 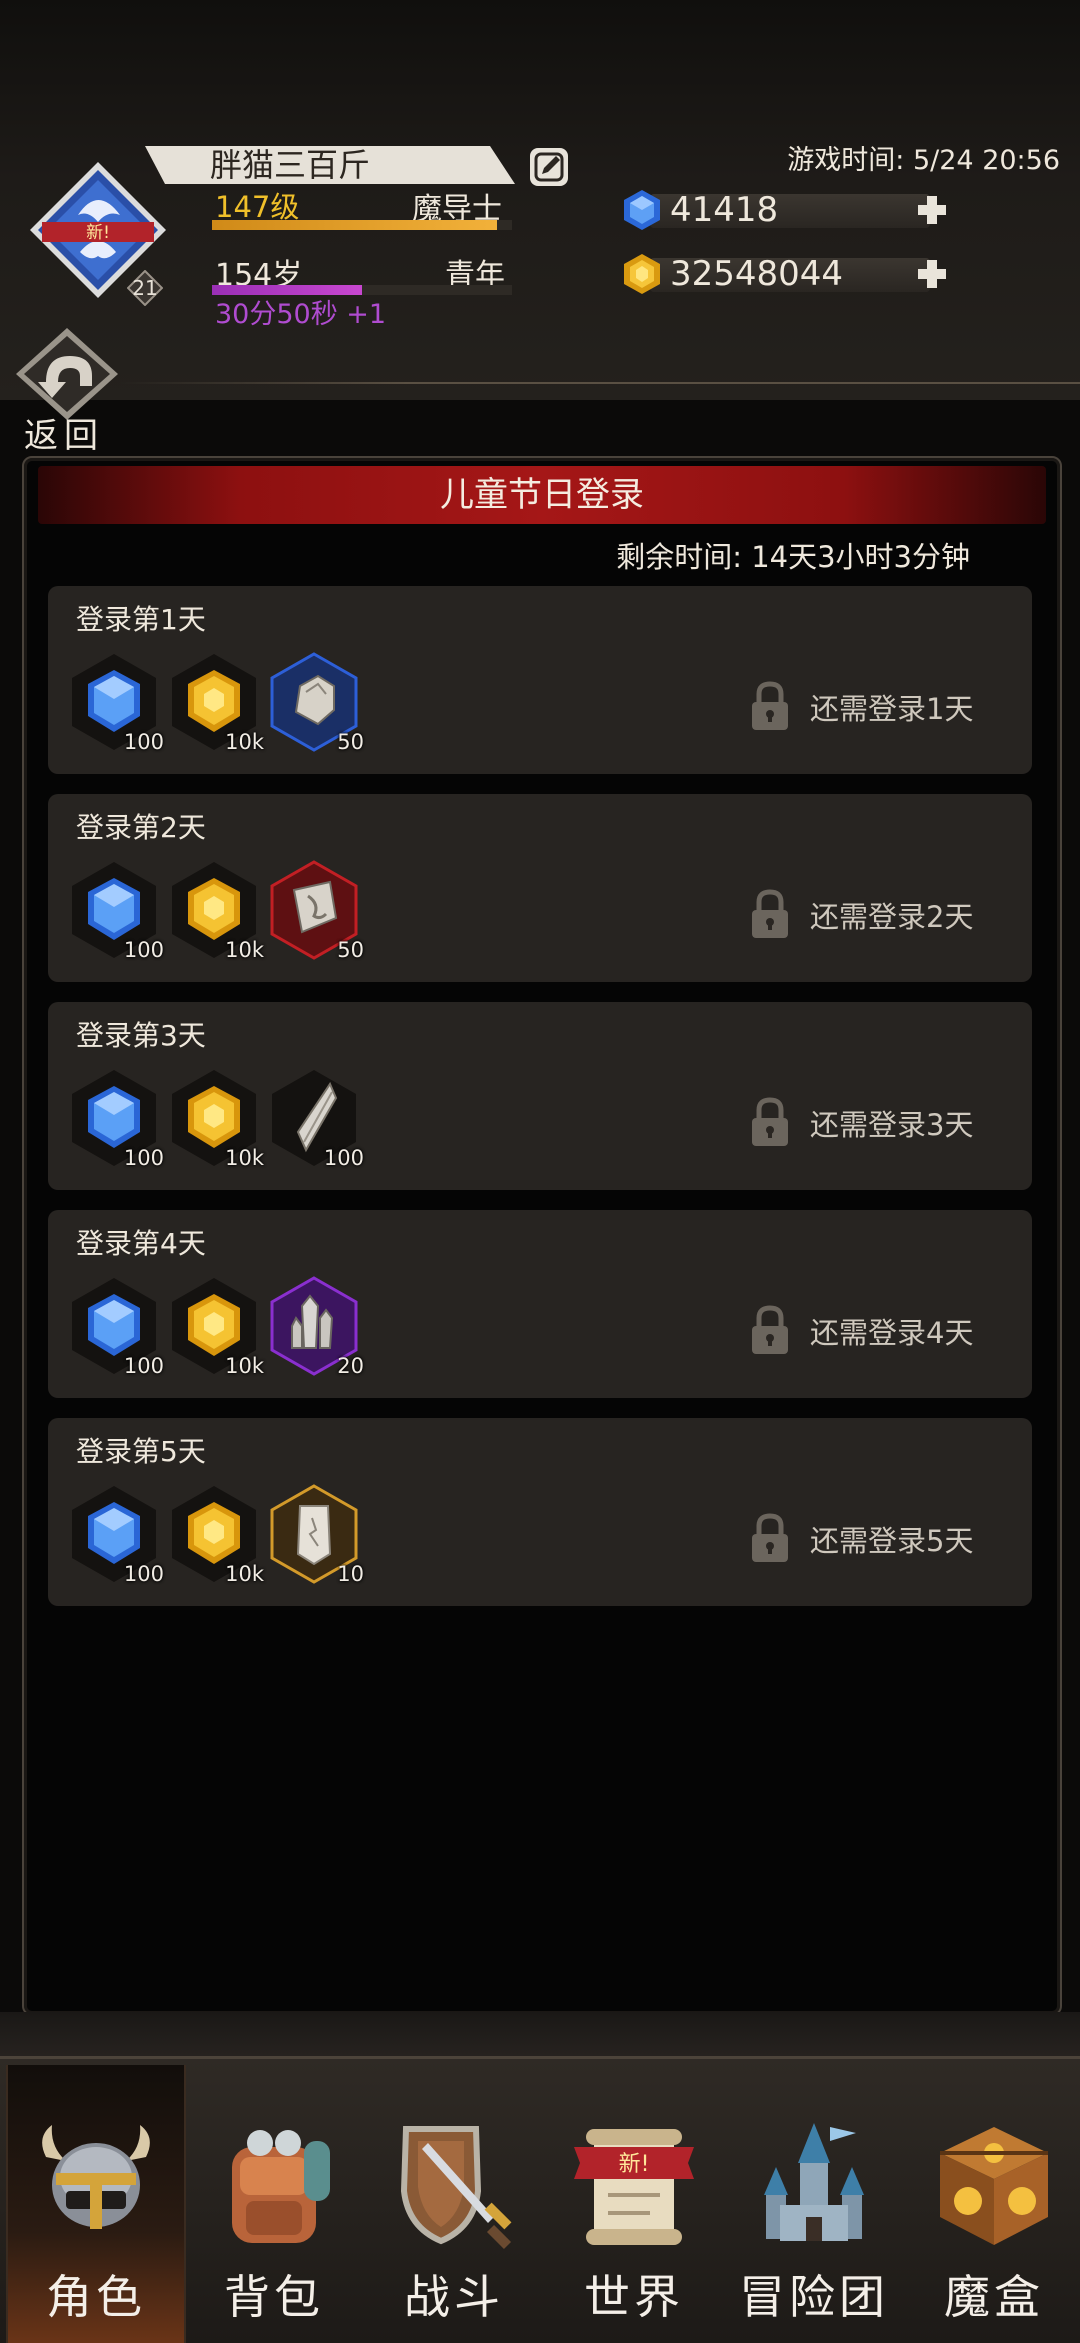 I want to click on lock-requirement: 还需登录5天, so click(x=892, y=1541).